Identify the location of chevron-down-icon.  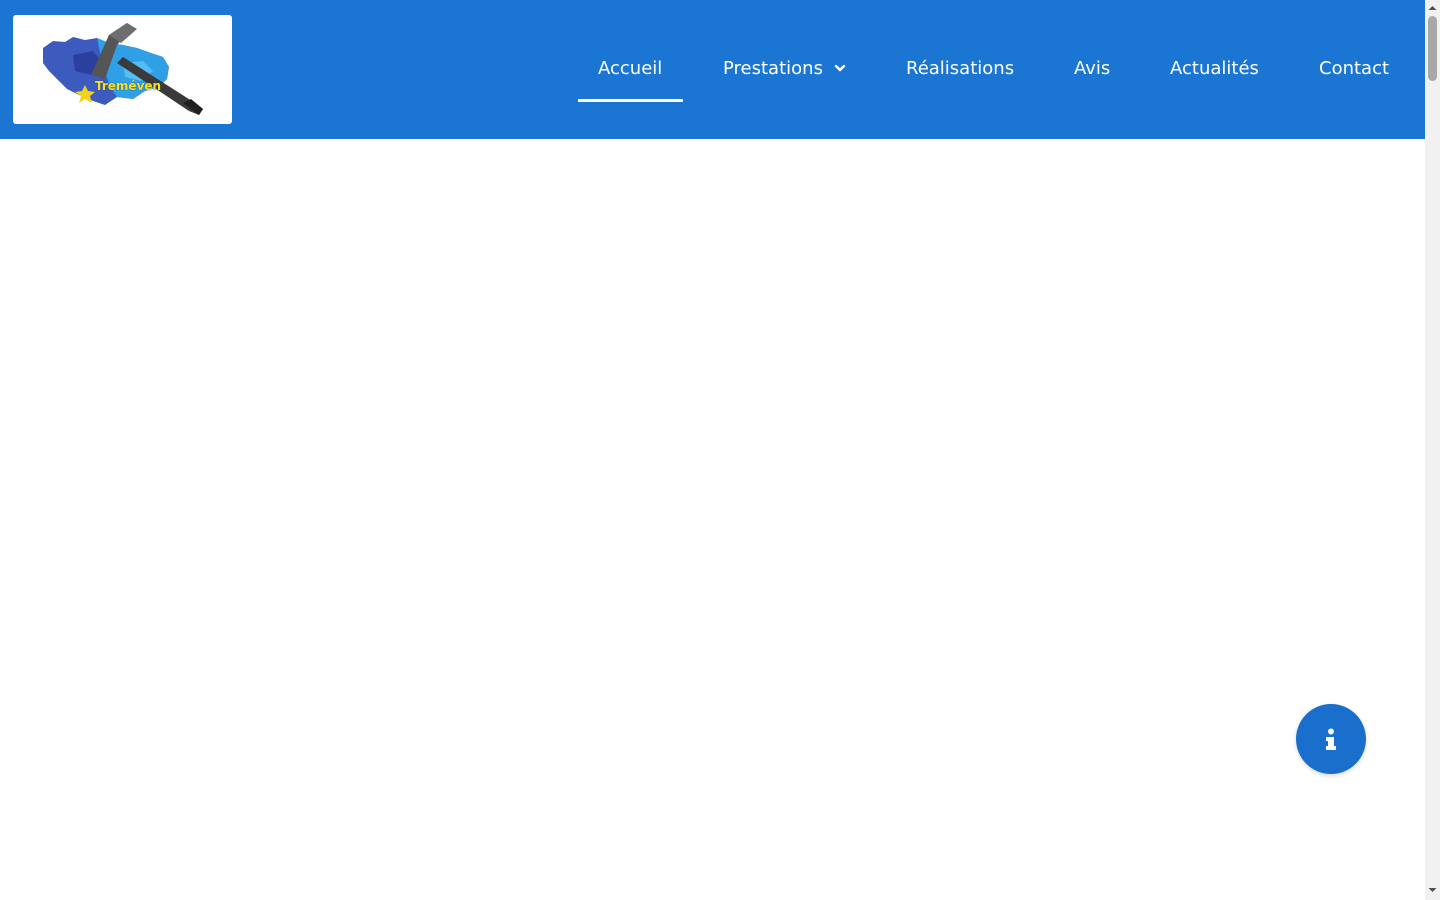
(840, 68).